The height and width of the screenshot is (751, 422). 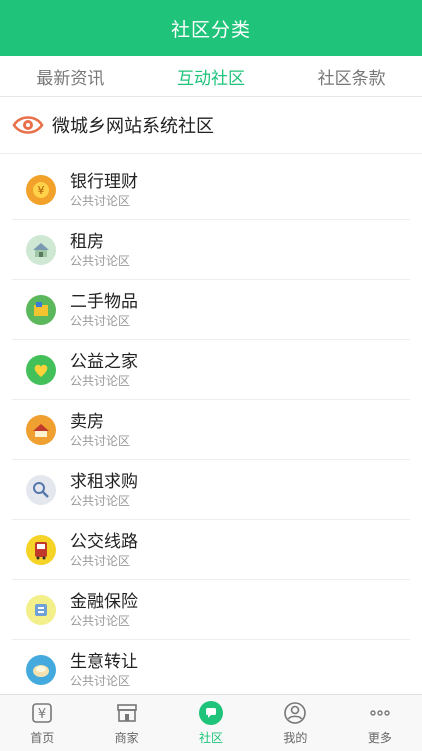 I want to click on nav-community: 社区, so click(x=211, y=723).